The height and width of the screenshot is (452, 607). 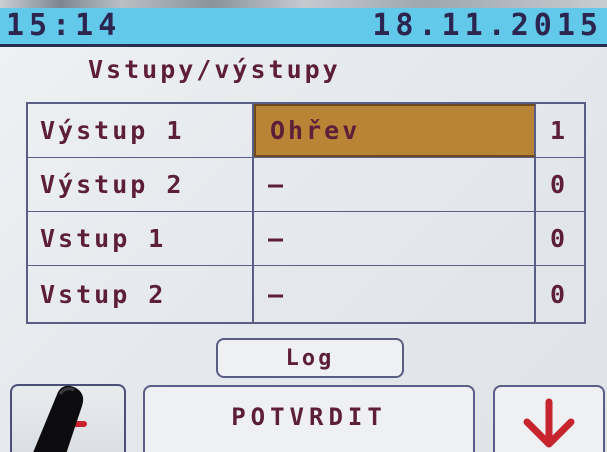 What do you see at coordinates (395, 130) in the screenshot?
I see `io-function-selected: Ohřev` at bounding box center [395, 130].